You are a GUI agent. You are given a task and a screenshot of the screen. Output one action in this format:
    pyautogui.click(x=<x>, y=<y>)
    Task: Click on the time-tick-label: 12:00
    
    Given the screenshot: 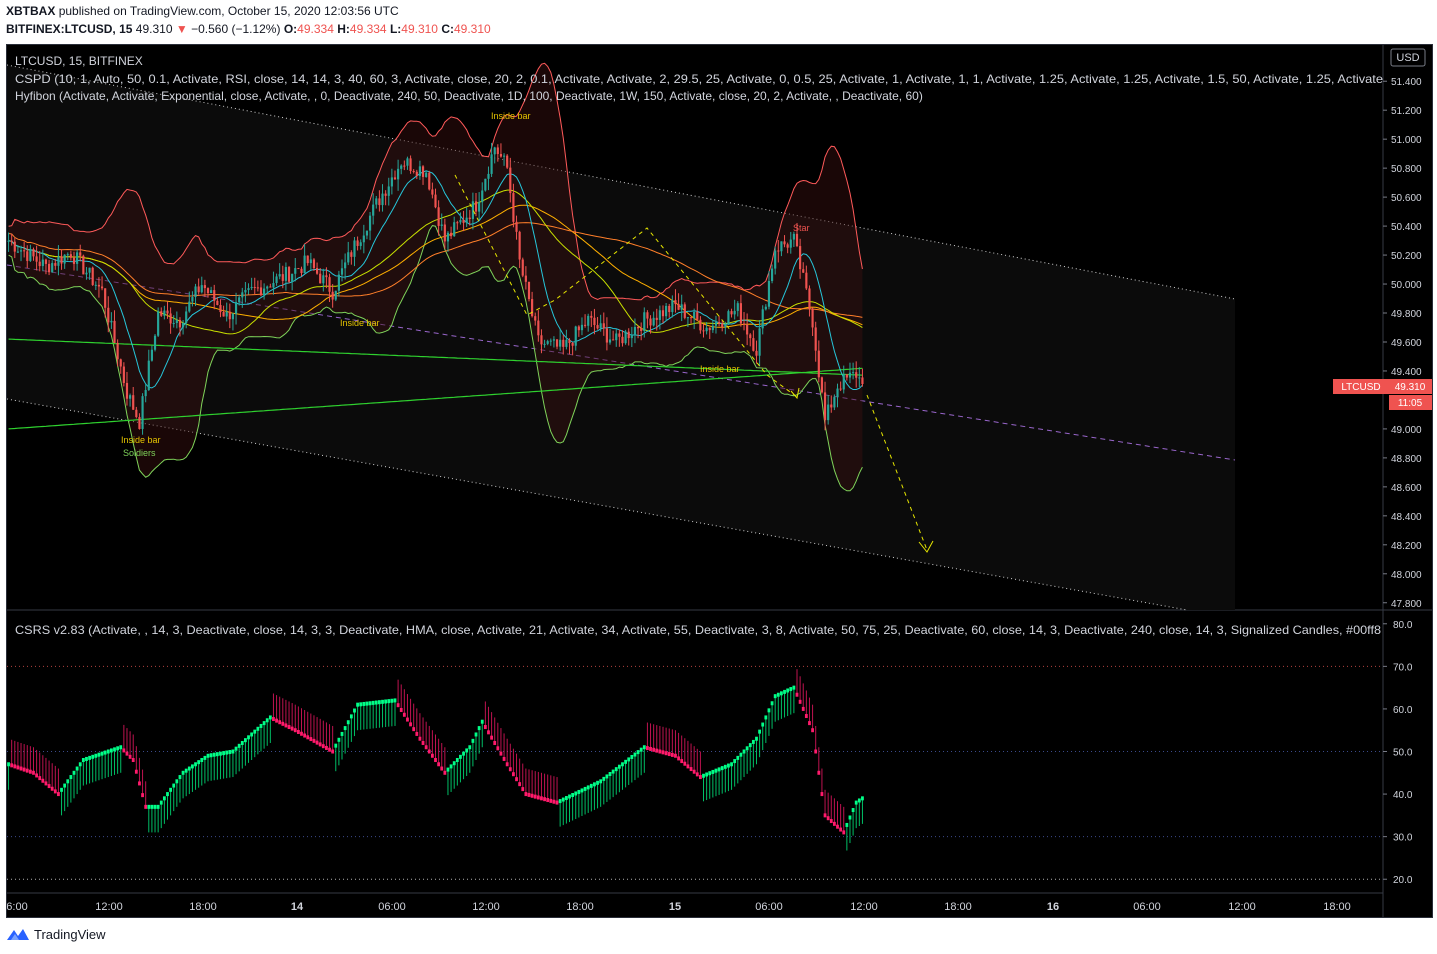 What is the action you would take?
    pyautogui.click(x=1242, y=907)
    